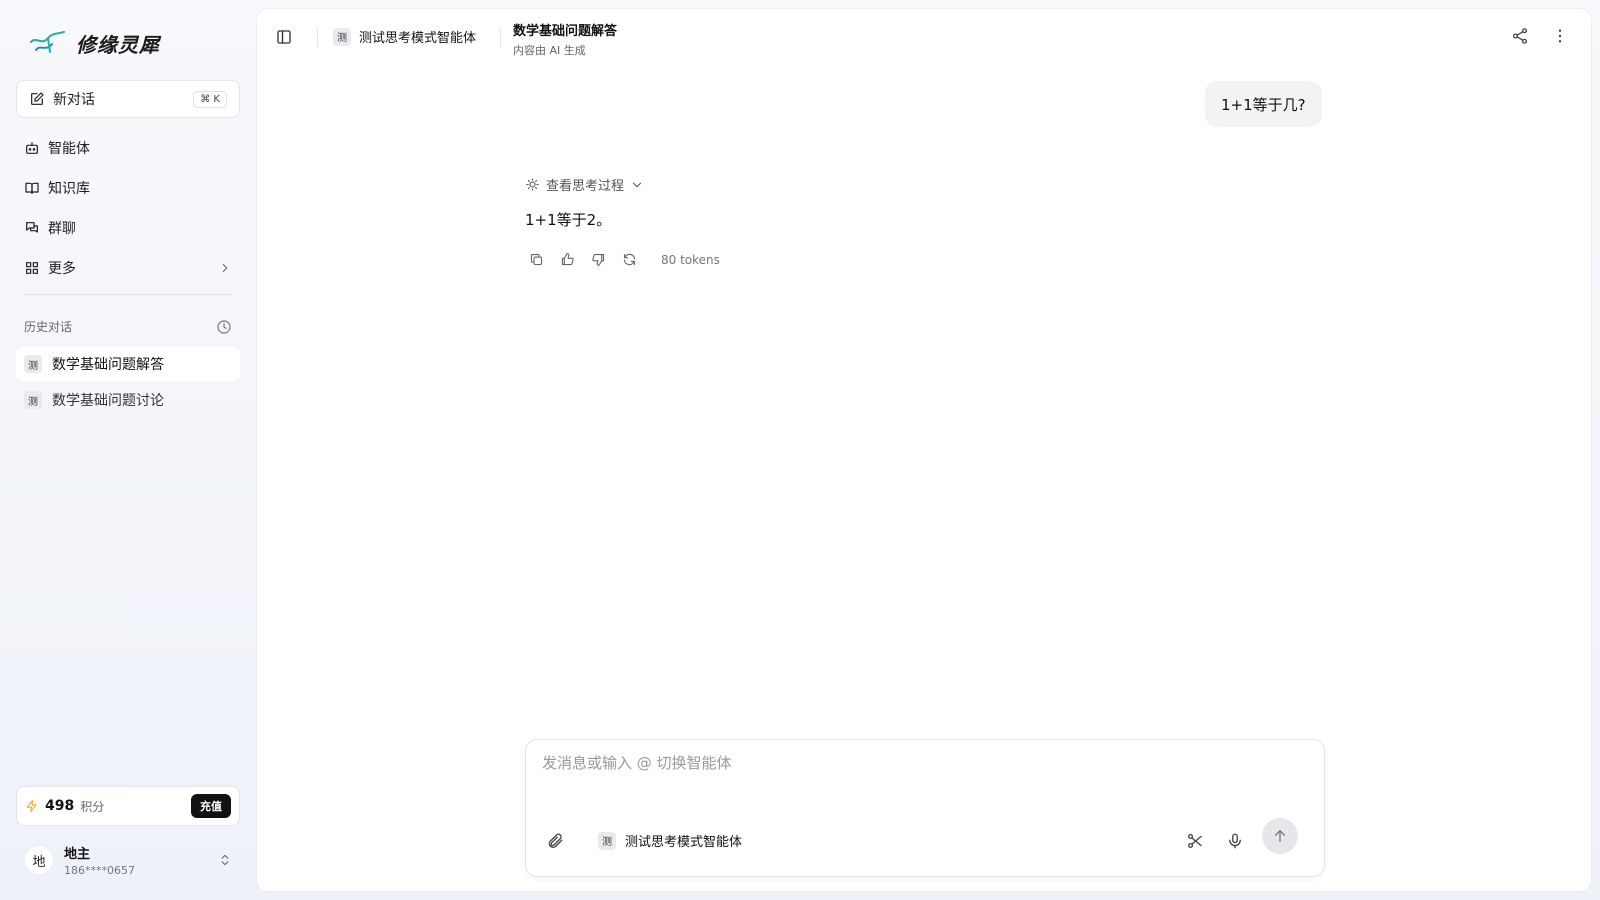  I want to click on sidebar-item-label: 群聊, so click(62, 229).